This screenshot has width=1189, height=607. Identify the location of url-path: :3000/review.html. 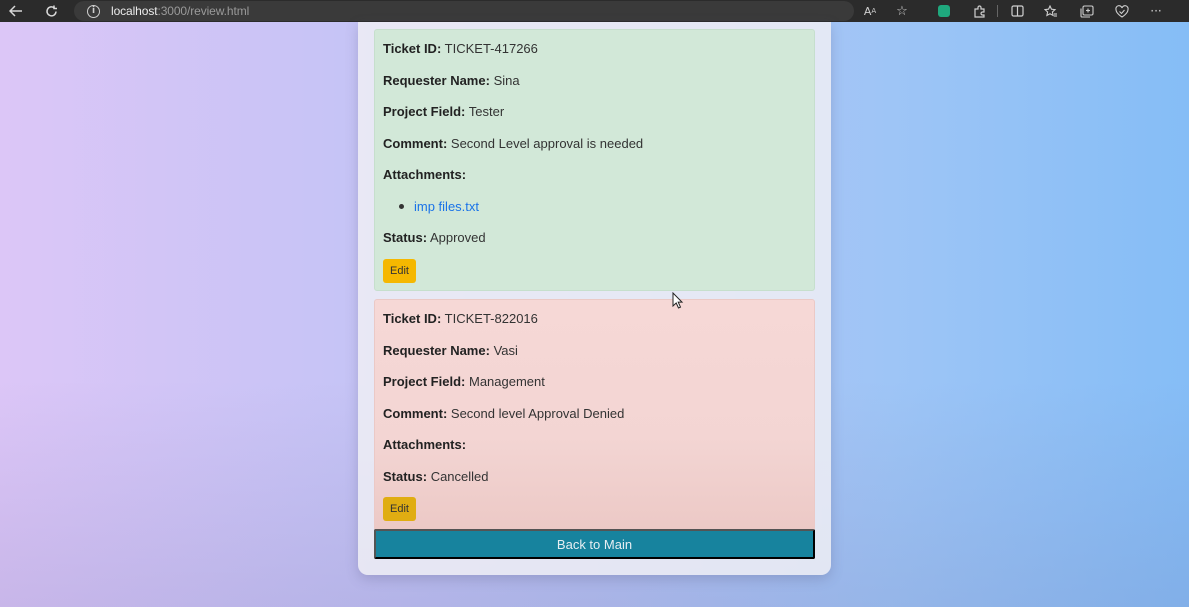
(203, 11).